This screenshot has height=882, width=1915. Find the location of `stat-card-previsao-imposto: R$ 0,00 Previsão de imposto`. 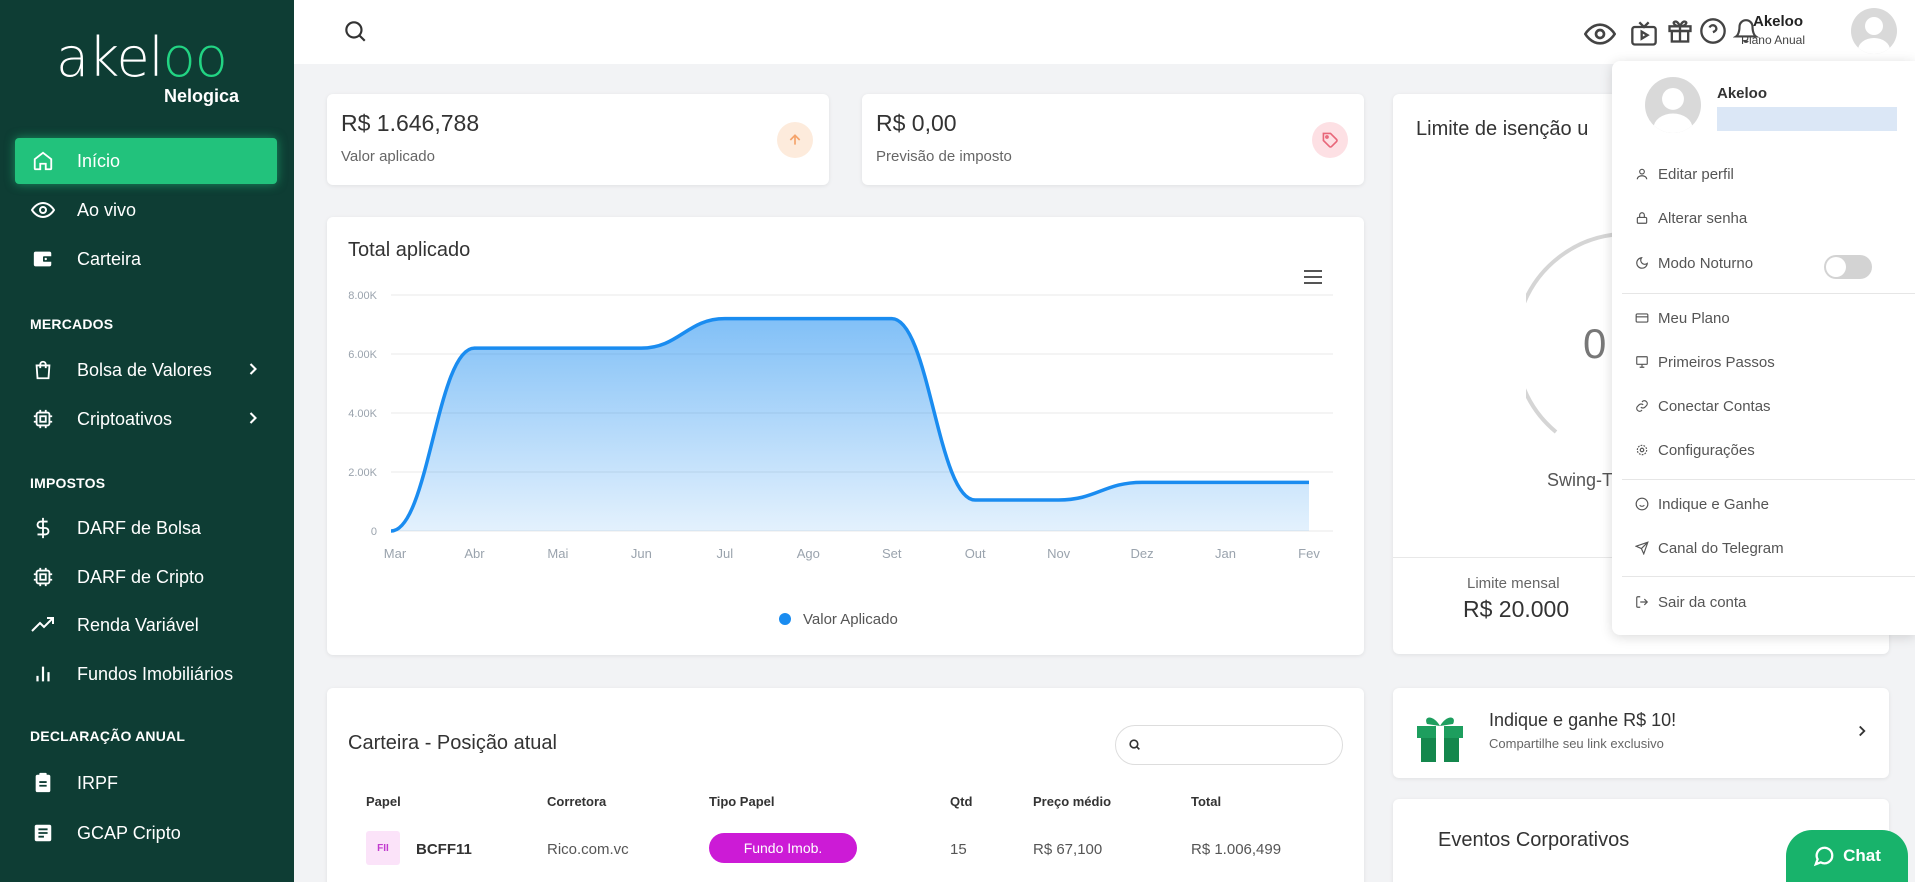

stat-card-previsao-imposto: R$ 0,00 Previsão de imposto is located at coordinates (1113, 139).